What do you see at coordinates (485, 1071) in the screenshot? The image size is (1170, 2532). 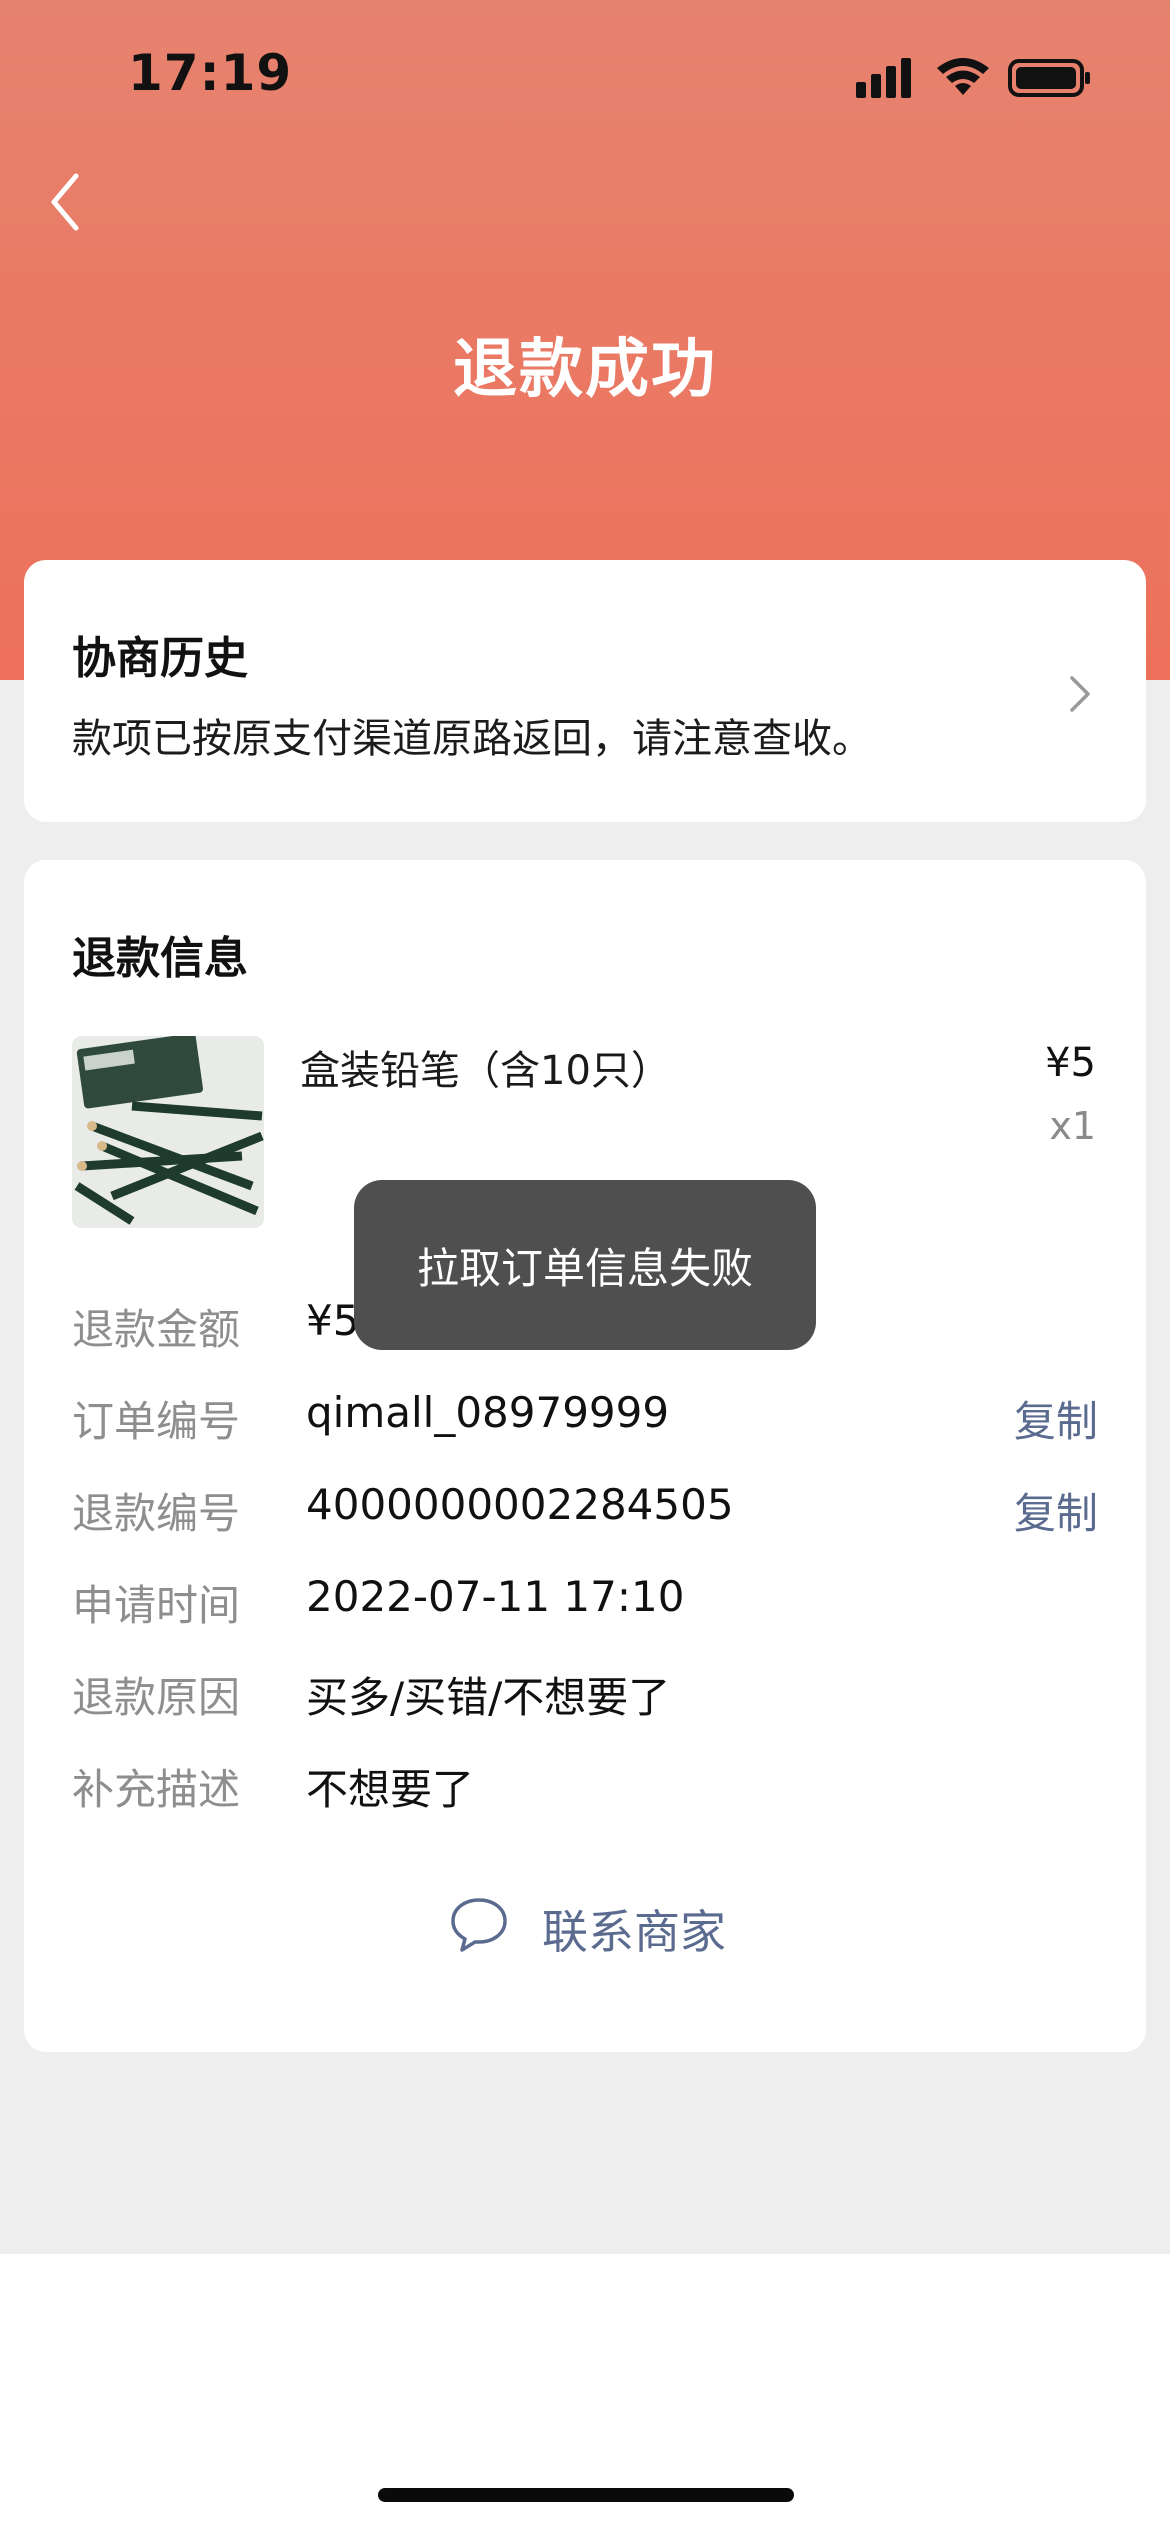 I see `product-name: 盒装铅笔（含10只）` at bounding box center [485, 1071].